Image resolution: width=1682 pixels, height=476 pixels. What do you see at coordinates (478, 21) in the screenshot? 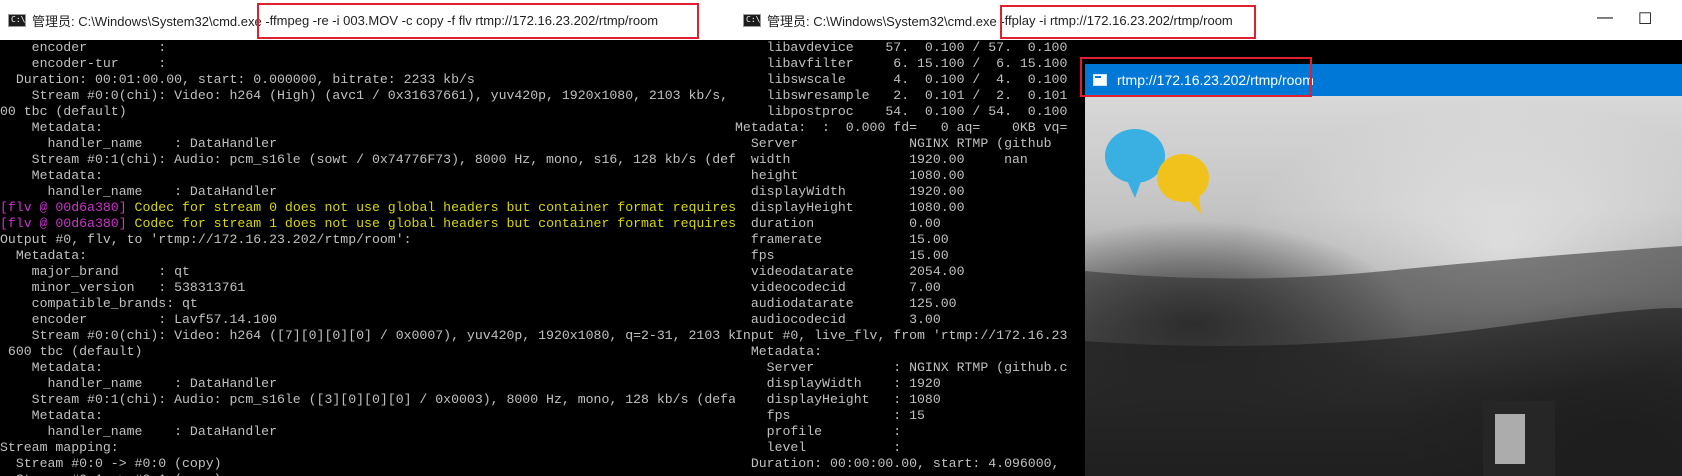
I see `highlight-ffmpeg-command` at bounding box center [478, 21].